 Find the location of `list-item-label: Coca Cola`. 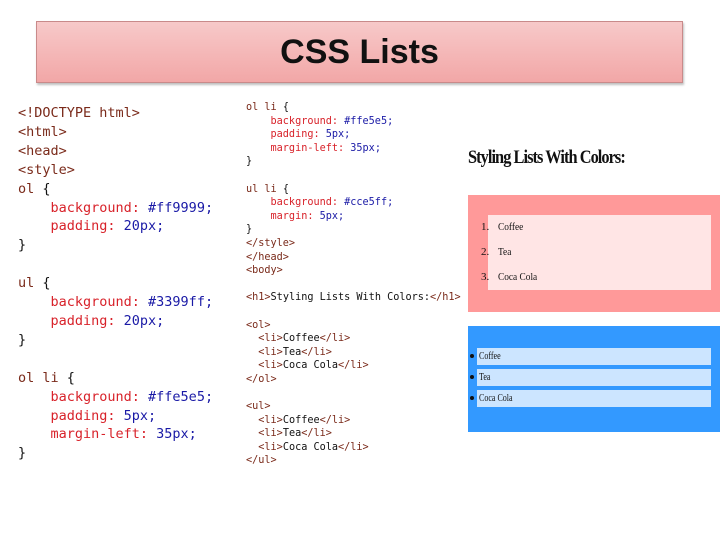

list-item-label: Coca Cola is located at coordinates (518, 277).